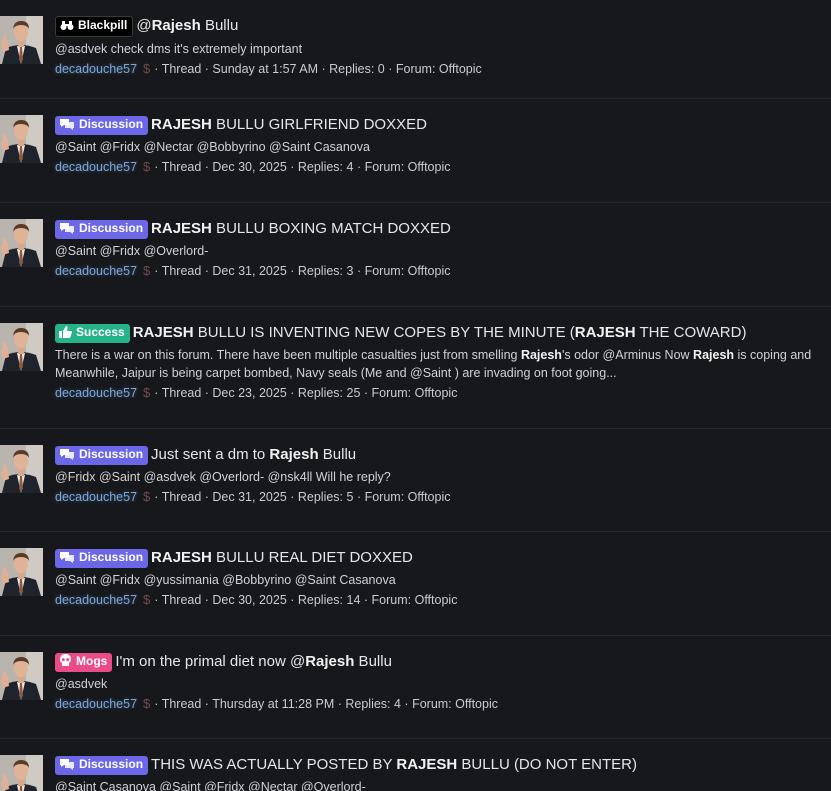 This screenshot has width=831, height=791. What do you see at coordinates (253, 661) in the screenshot?
I see `result-title-link: I'm on the primal diet now @Rajesh Bullu` at bounding box center [253, 661].